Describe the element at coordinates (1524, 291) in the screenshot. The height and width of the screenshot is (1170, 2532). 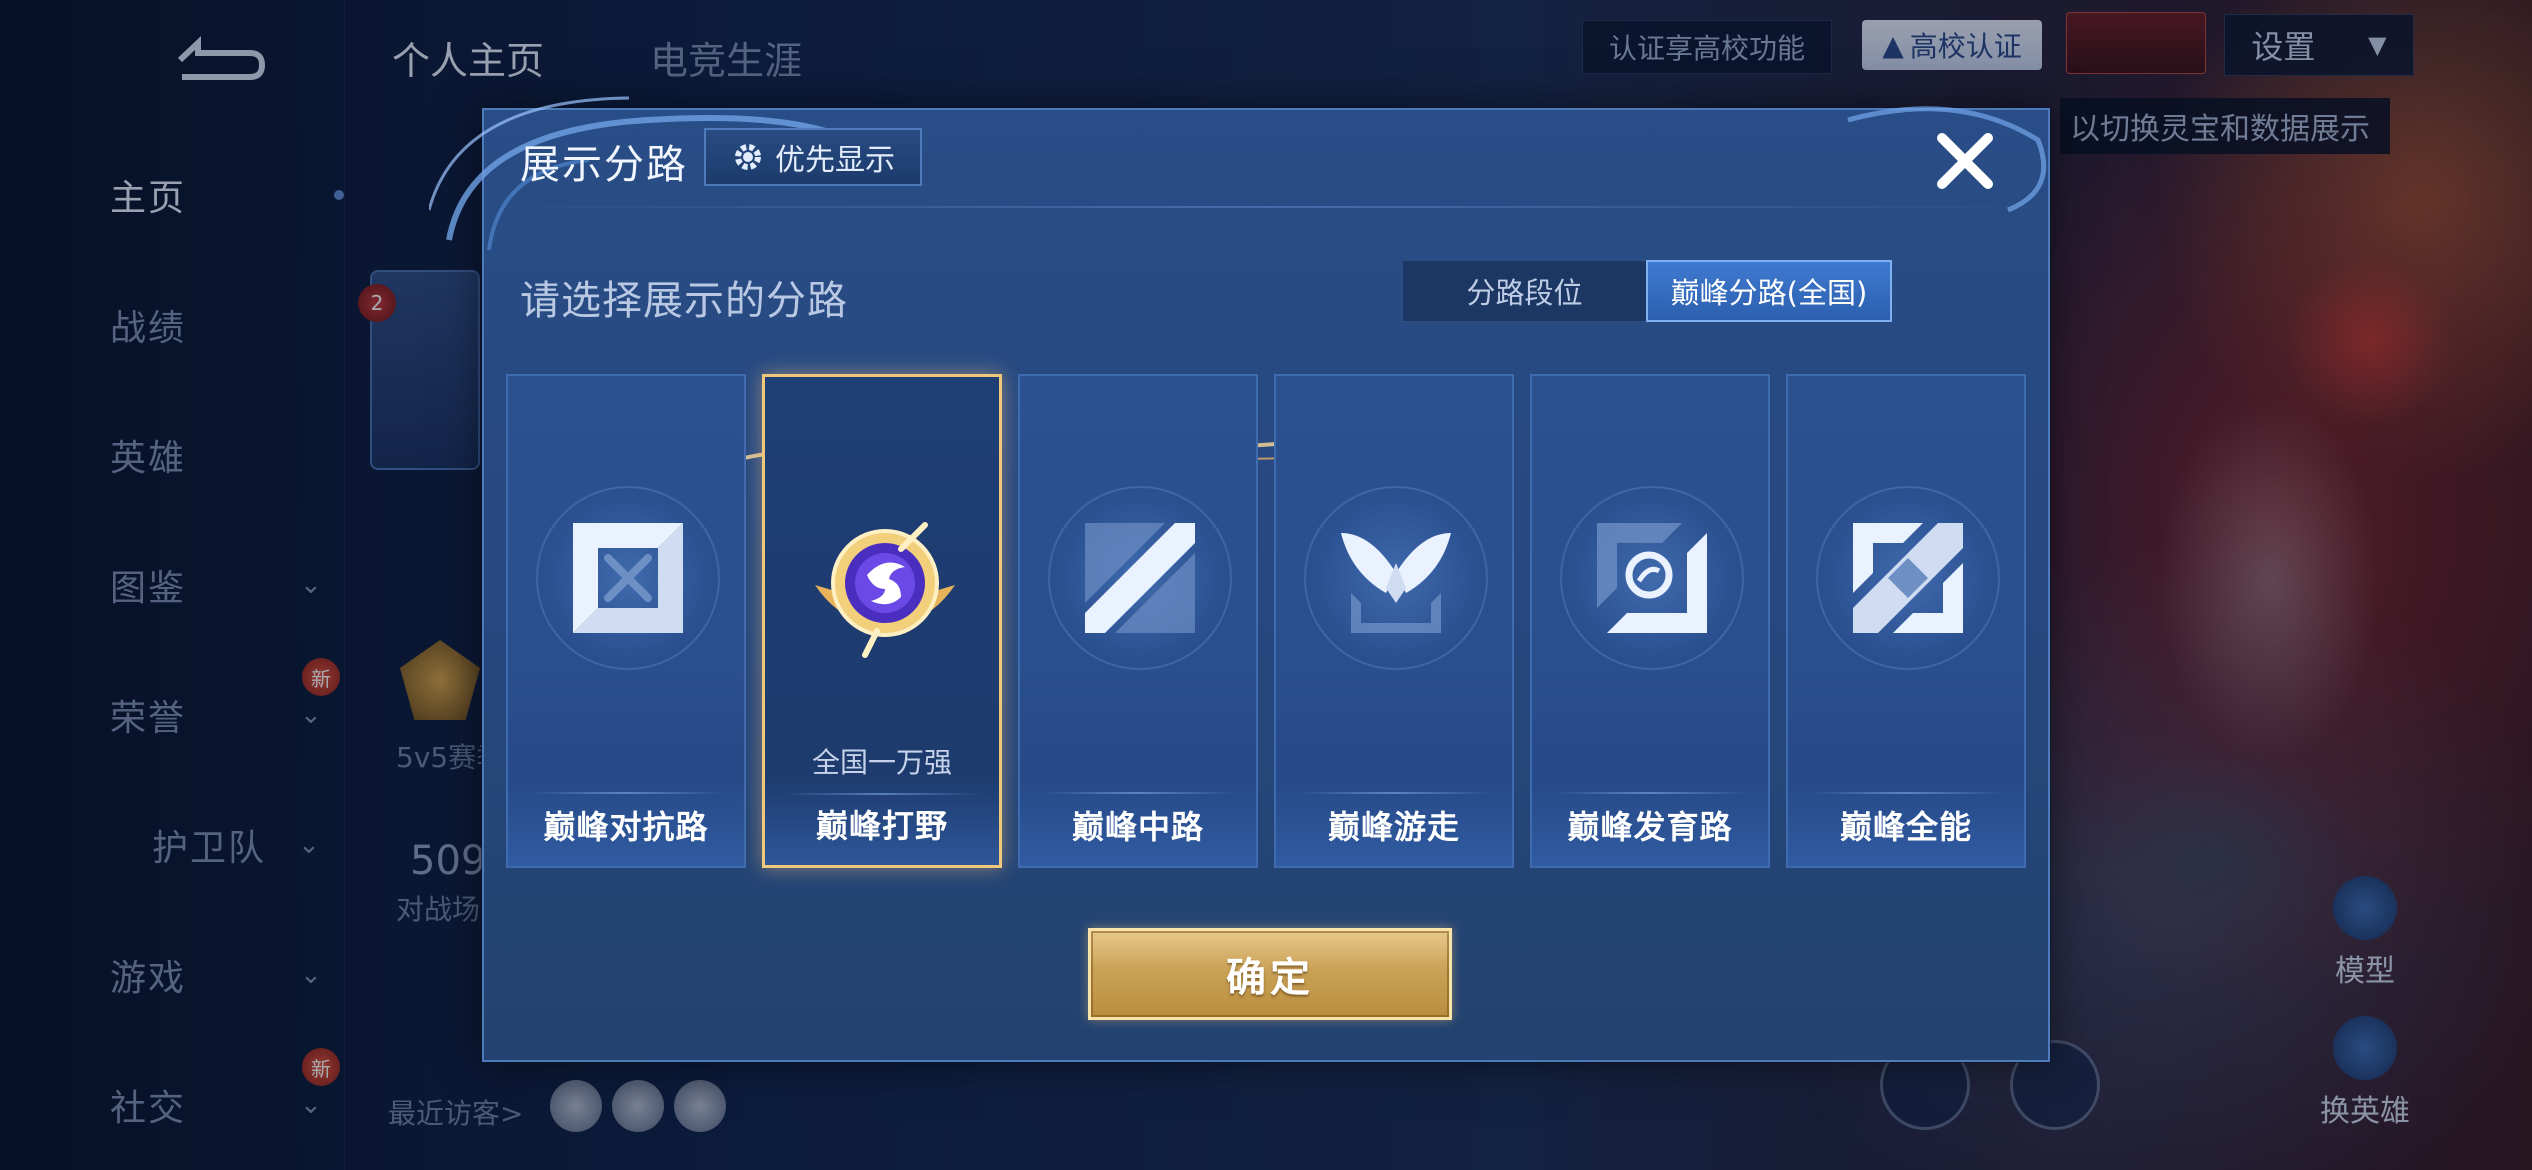
I see `tab-lane-rank: 分路段位` at that location.